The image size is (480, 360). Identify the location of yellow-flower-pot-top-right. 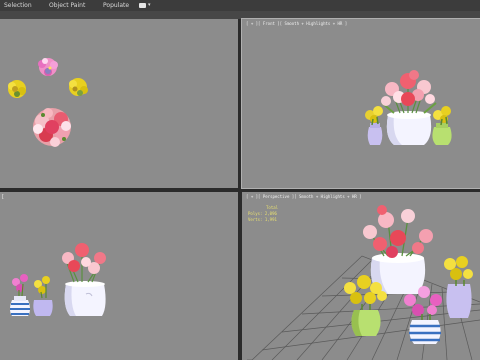
(78, 87).